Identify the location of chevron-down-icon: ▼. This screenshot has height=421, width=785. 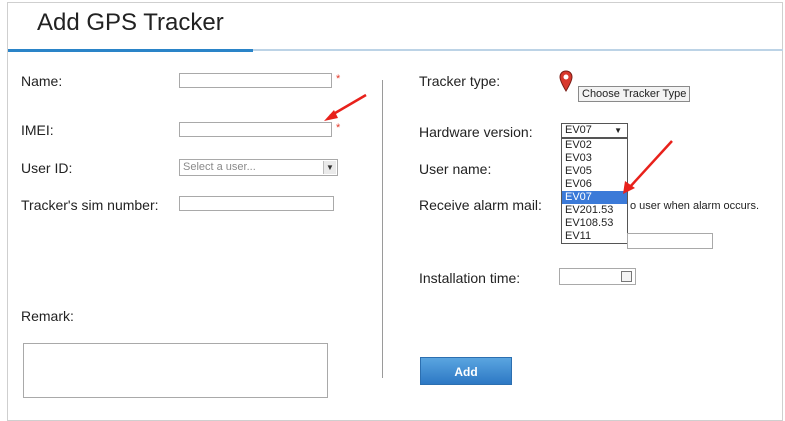
(329, 167).